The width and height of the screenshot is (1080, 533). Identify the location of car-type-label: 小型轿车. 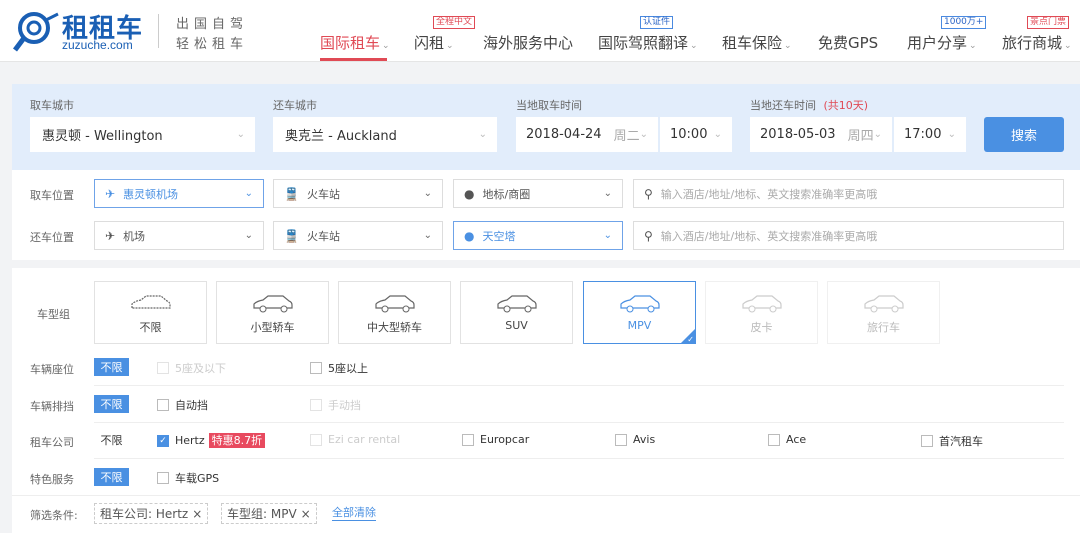
(272, 327).